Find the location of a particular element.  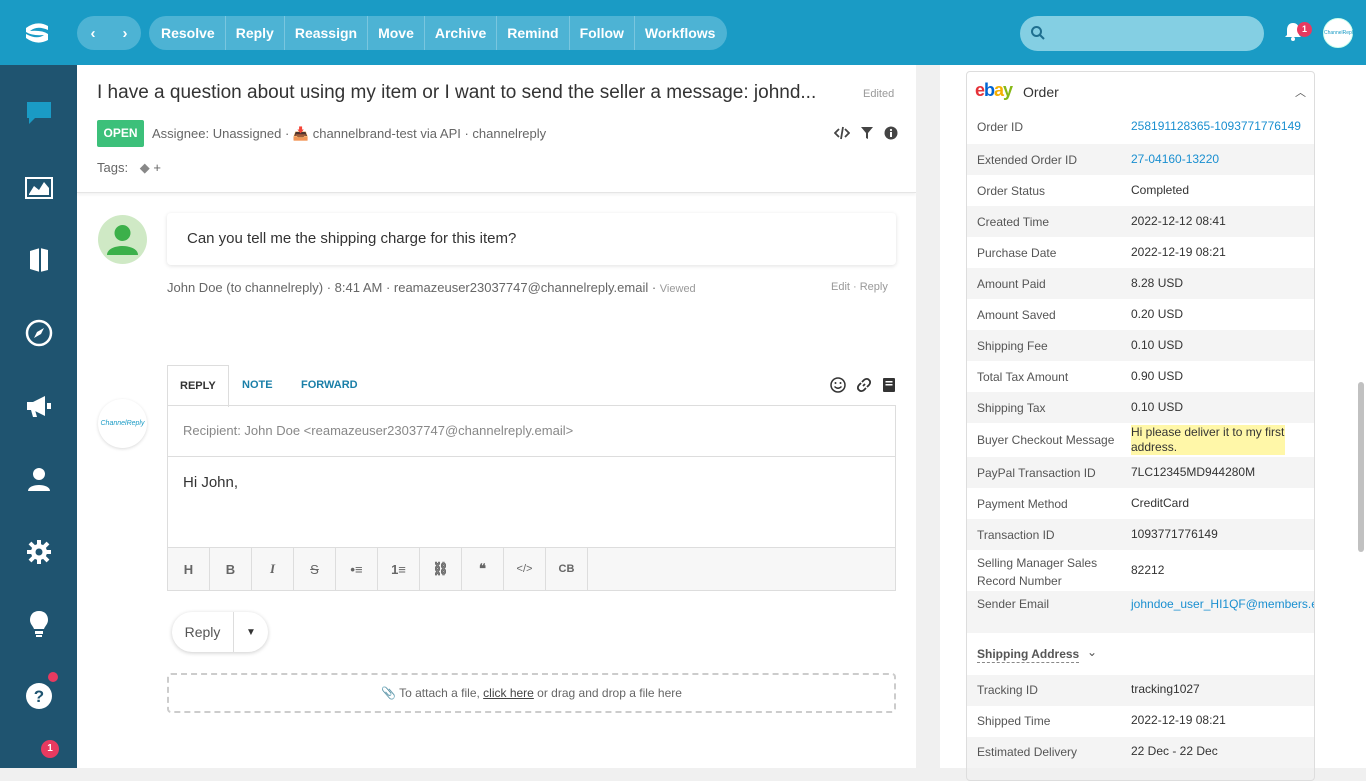

link-icon is located at coordinates (864, 385).